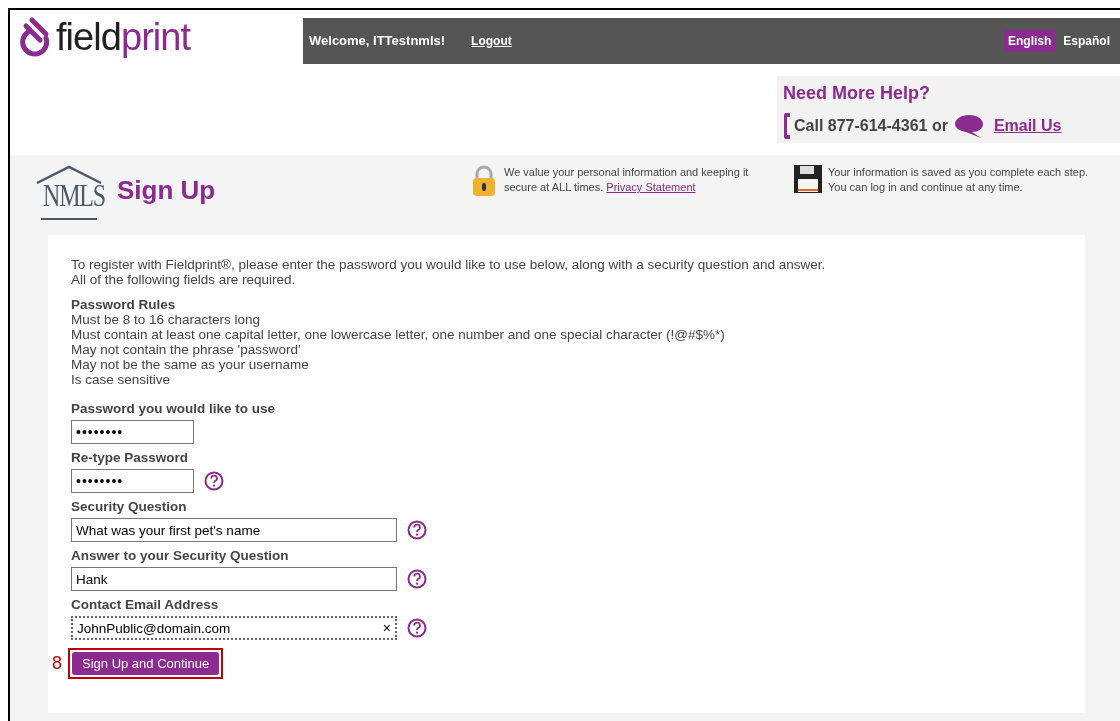  I want to click on help-title: Need More Help?, so click(857, 93).